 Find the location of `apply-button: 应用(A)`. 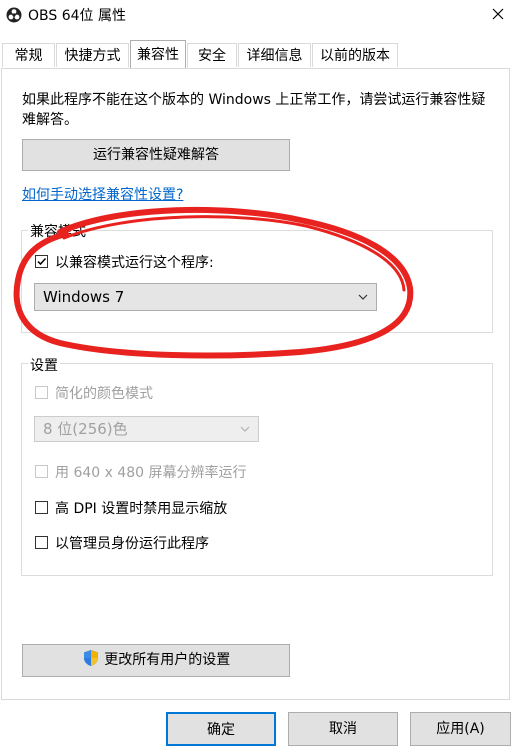

apply-button: 应用(A) is located at coordinates (460, 729).